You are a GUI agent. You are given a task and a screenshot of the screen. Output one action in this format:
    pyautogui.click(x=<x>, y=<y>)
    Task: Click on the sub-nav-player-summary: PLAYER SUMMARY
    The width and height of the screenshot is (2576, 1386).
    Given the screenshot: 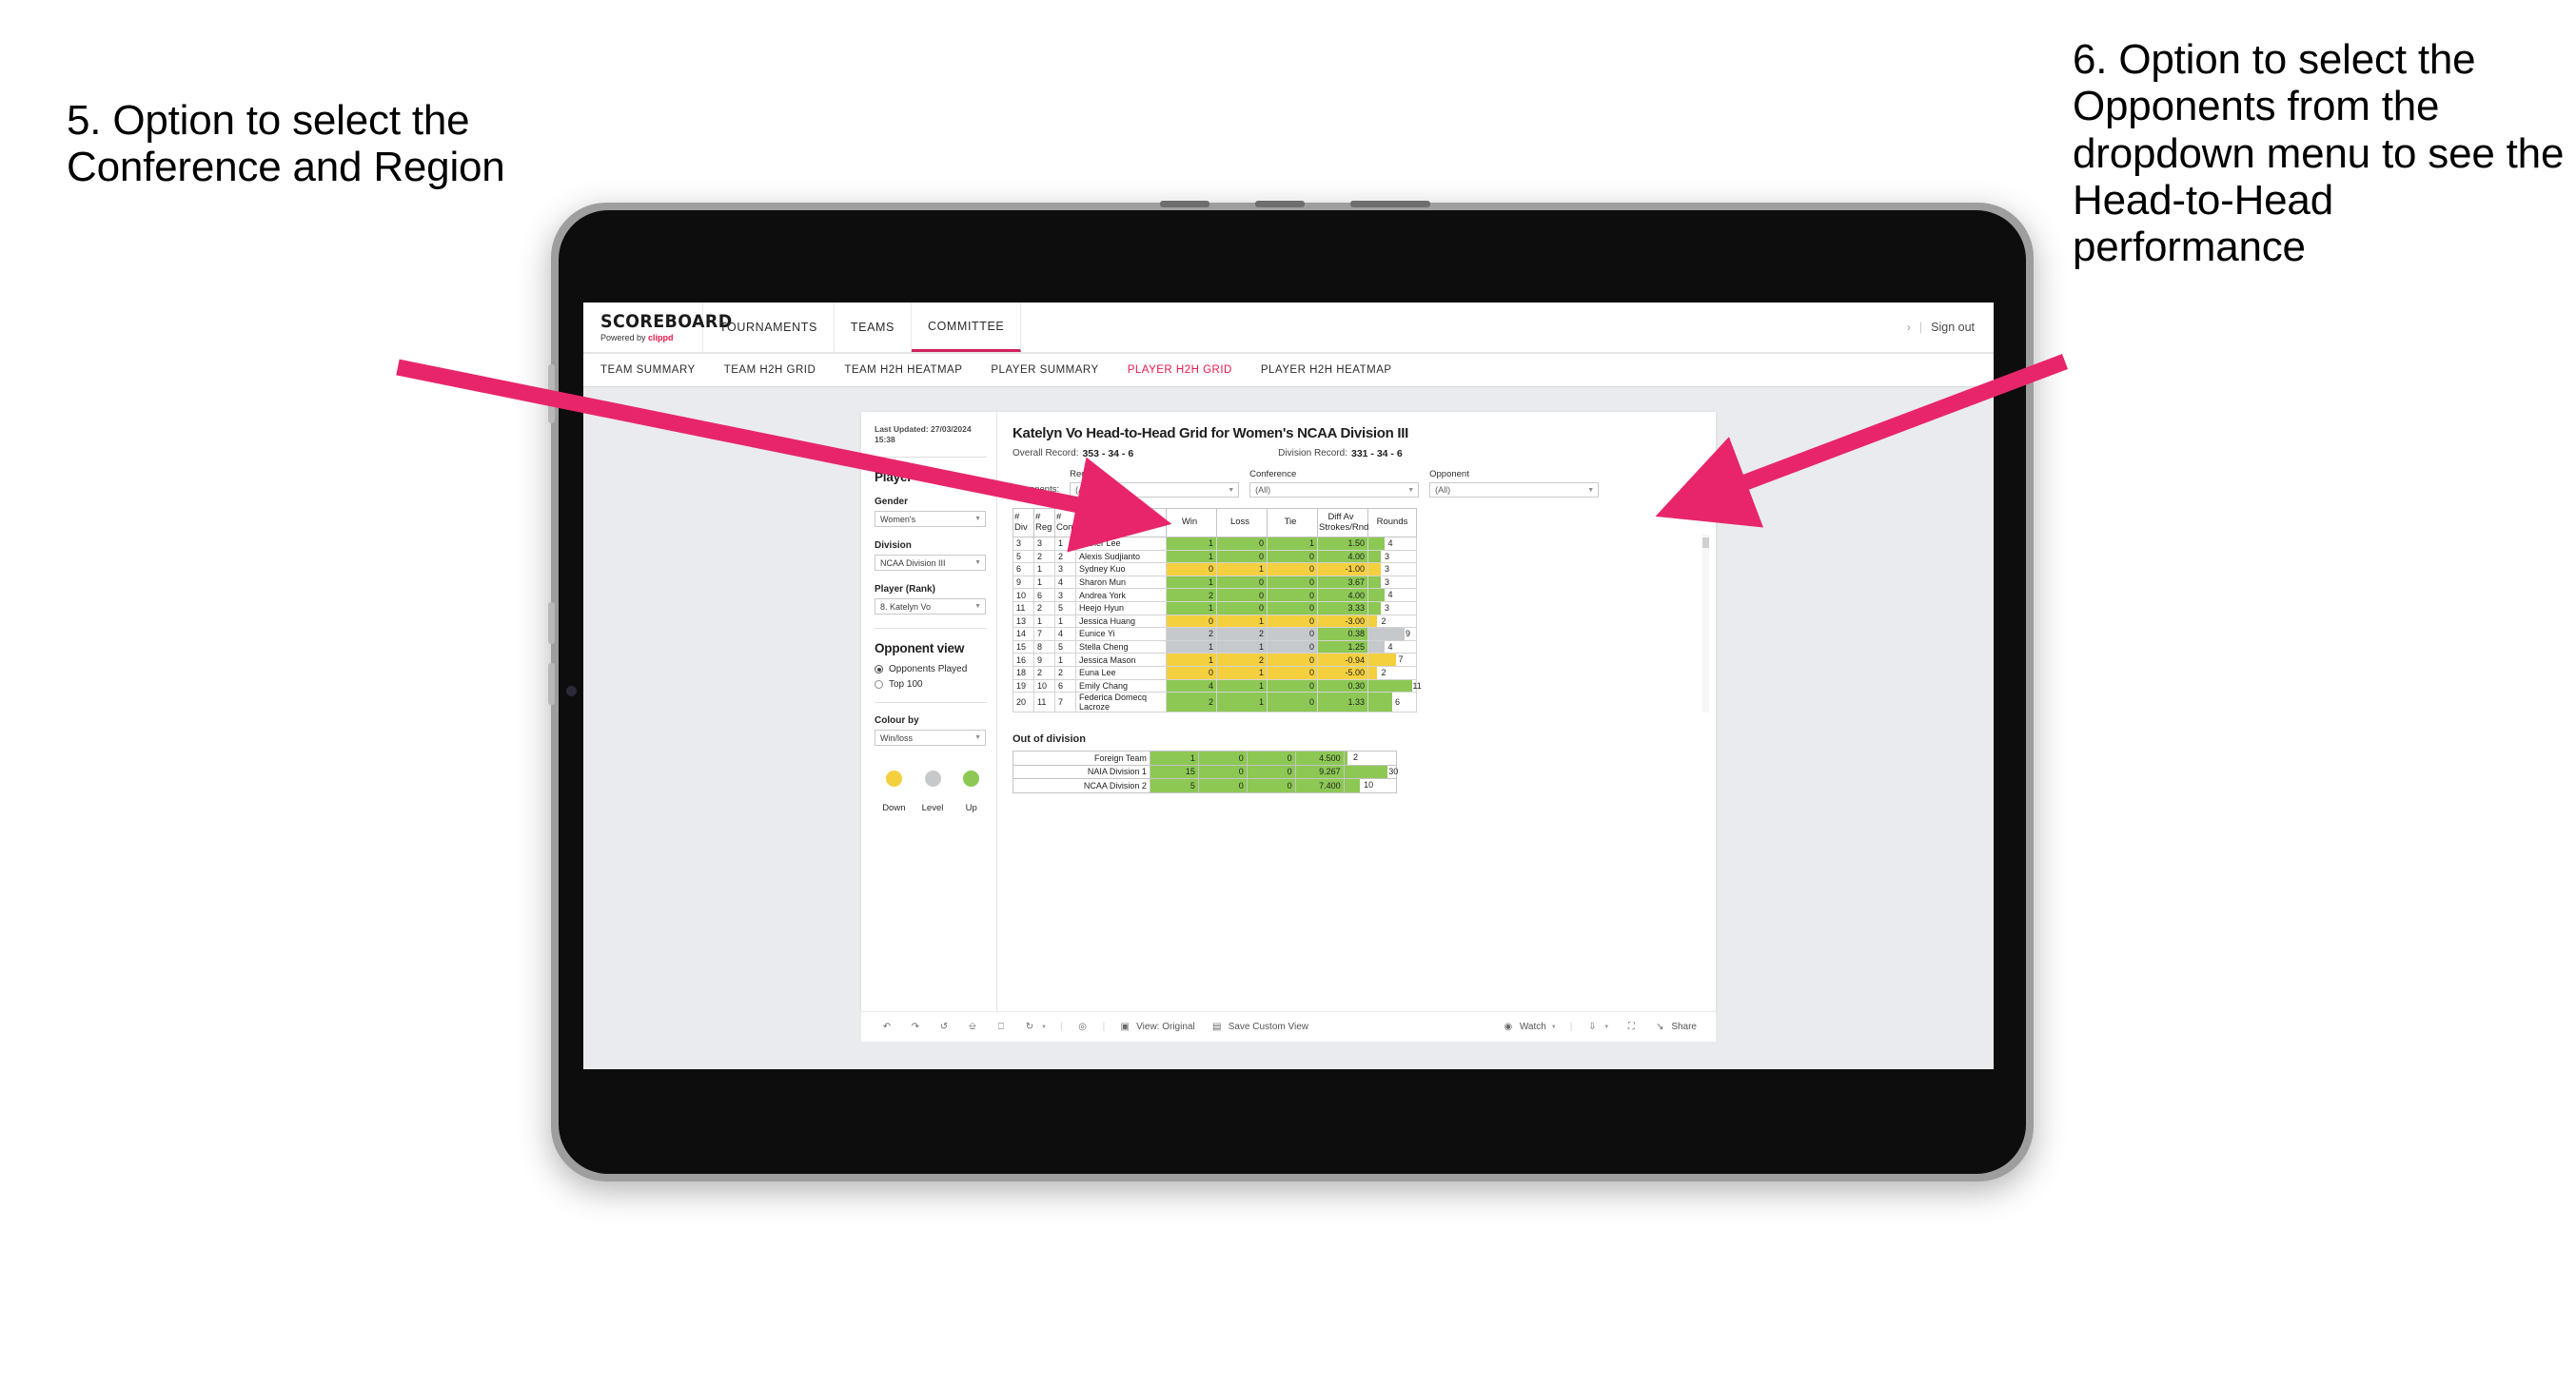 What is the action you would take?
    pyautogui.click(x=1052, y=370)
    